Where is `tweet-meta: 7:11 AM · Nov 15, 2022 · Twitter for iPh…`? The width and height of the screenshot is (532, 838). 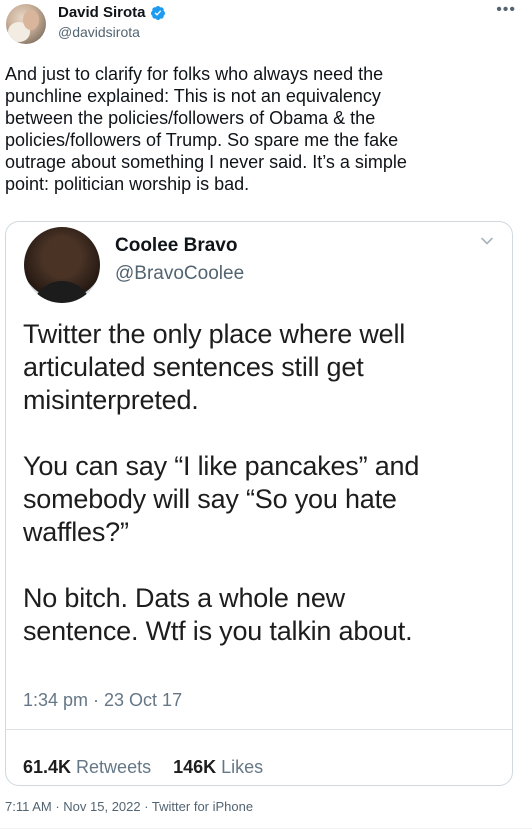
tweet-meta: 7:11 AM · Nov 15, 2022 · Twitter for iPh… is located at coordinates (129, 807).